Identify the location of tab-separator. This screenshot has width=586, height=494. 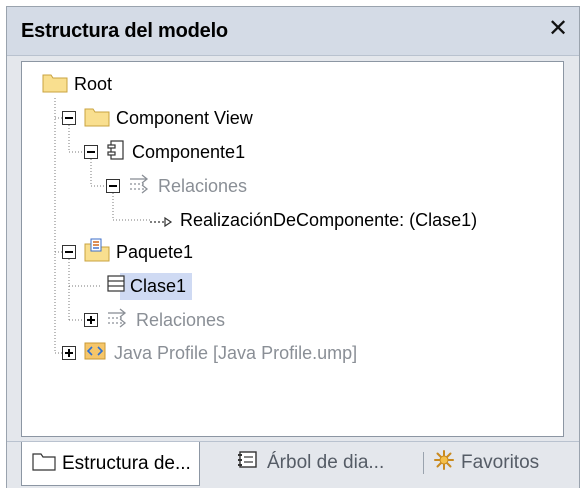
(423, 463).